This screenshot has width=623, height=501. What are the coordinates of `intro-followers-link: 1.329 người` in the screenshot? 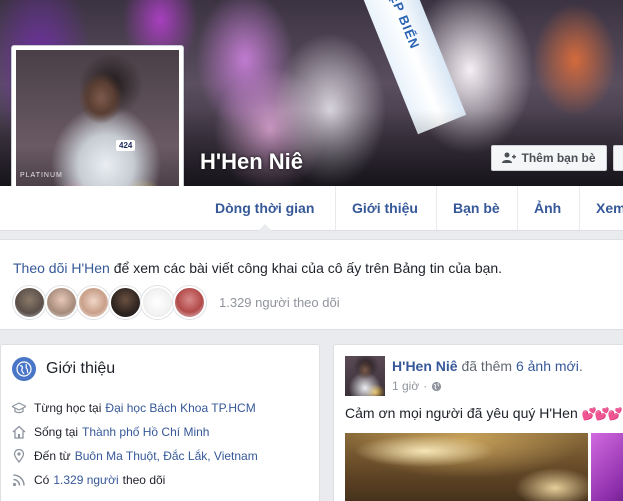 It's located at (85, 480).